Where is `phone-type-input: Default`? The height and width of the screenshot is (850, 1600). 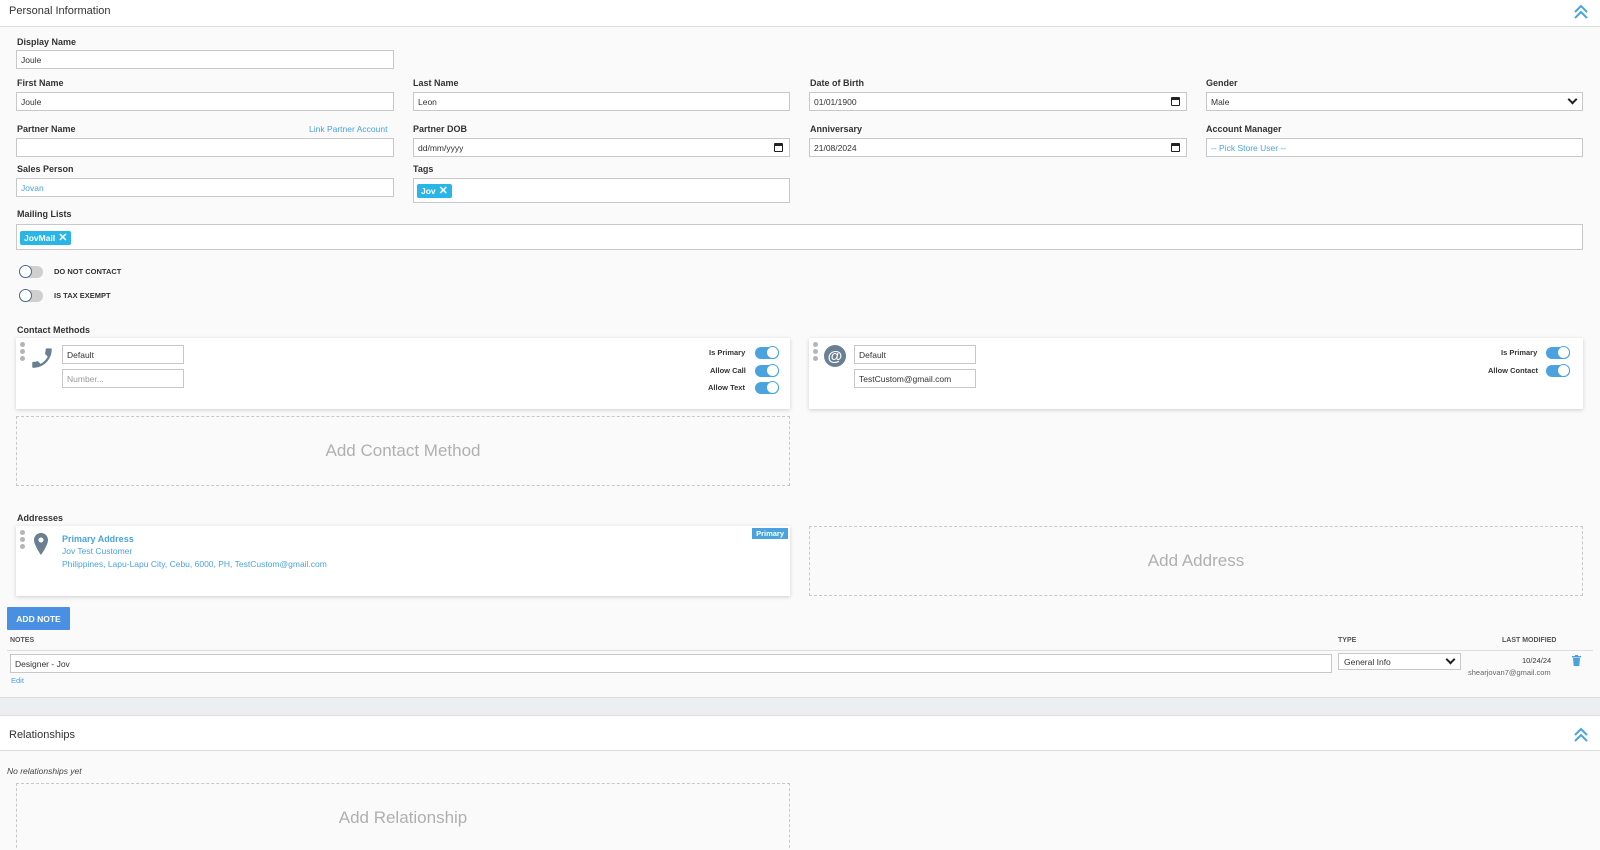
phone-type-input: Default is located at coordinates (123, 354).